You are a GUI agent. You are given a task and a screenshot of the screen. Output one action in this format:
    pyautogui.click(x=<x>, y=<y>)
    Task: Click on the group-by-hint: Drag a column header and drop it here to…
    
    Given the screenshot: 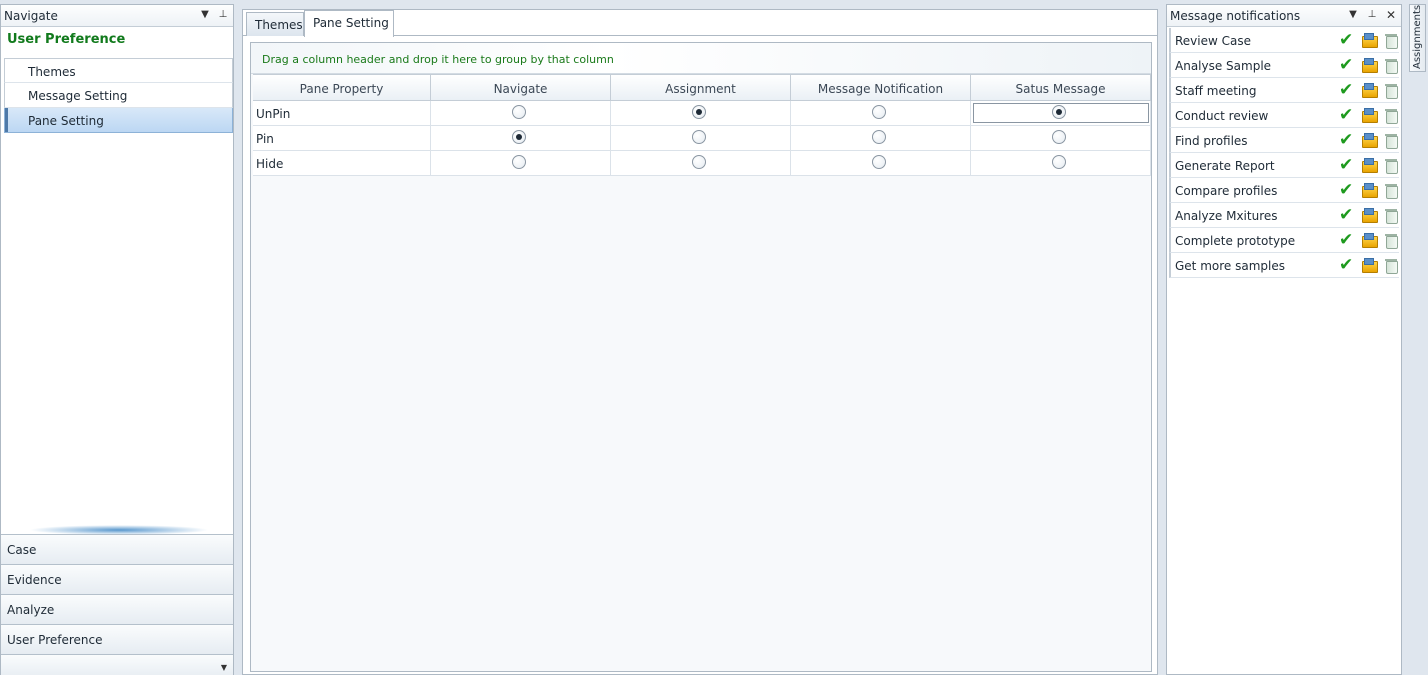 What is the action you would take?
    pyautogui.click(x=438, y=59)
    